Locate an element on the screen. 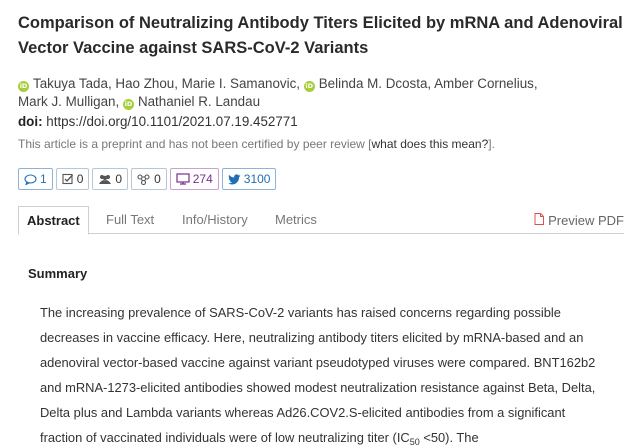  author: Mark J. Mulligan is located at coordinates (66, 101).